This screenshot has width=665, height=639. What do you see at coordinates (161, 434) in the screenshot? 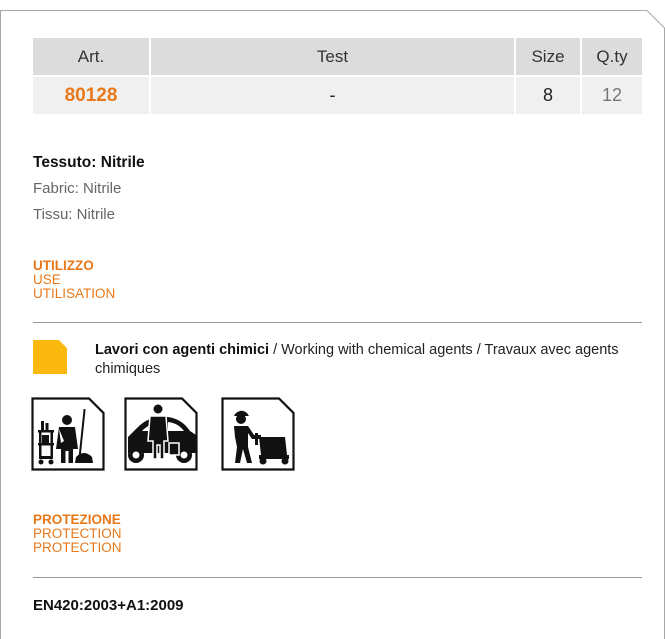
I see `car-wash-icon` at bounding box center [161, 434].